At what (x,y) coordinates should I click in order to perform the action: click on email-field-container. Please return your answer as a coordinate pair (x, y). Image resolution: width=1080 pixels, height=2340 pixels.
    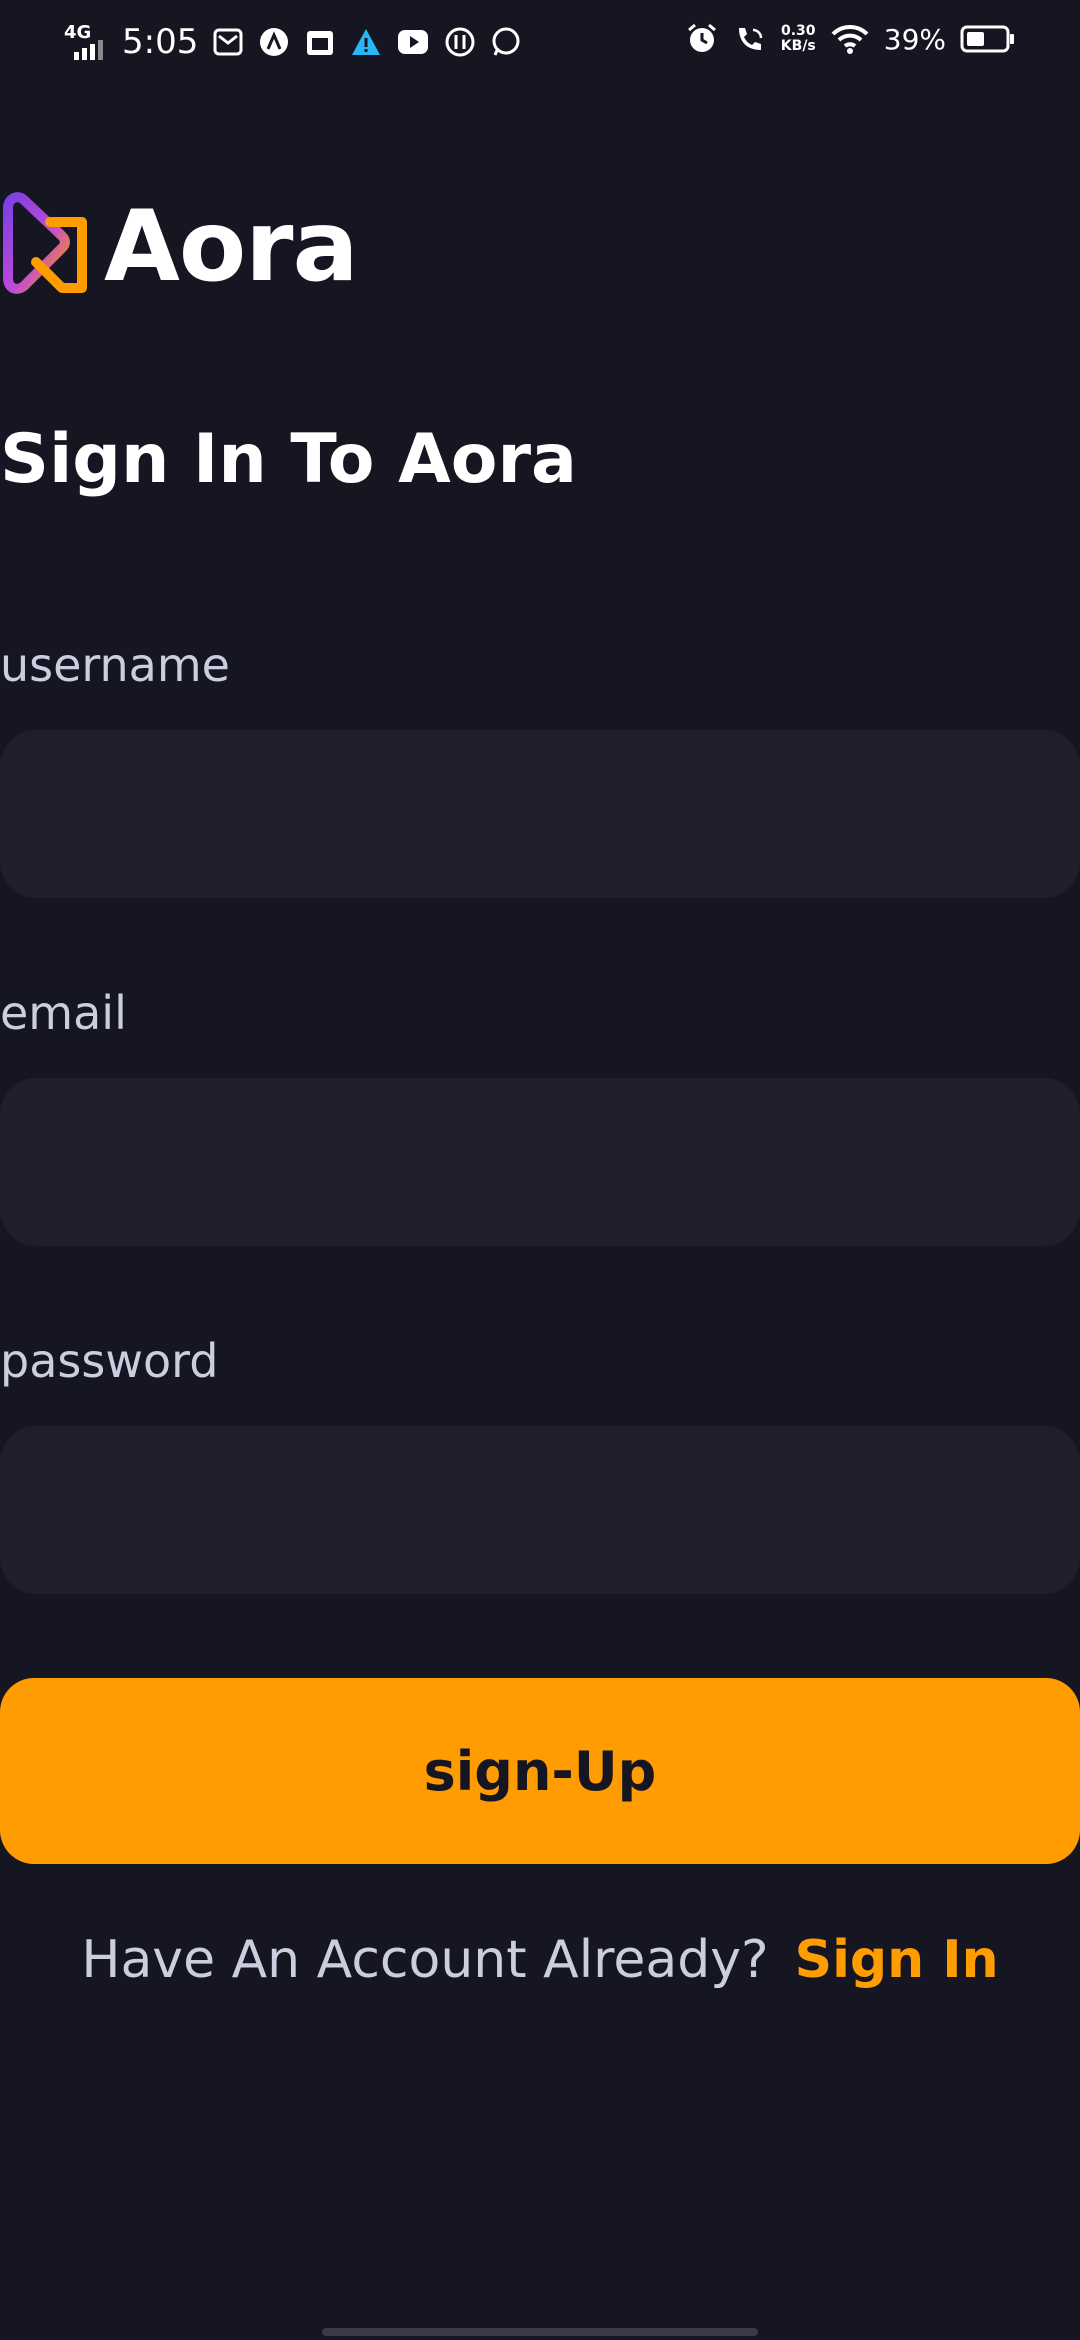
    Looking at the image, I should click on (540, 1162).